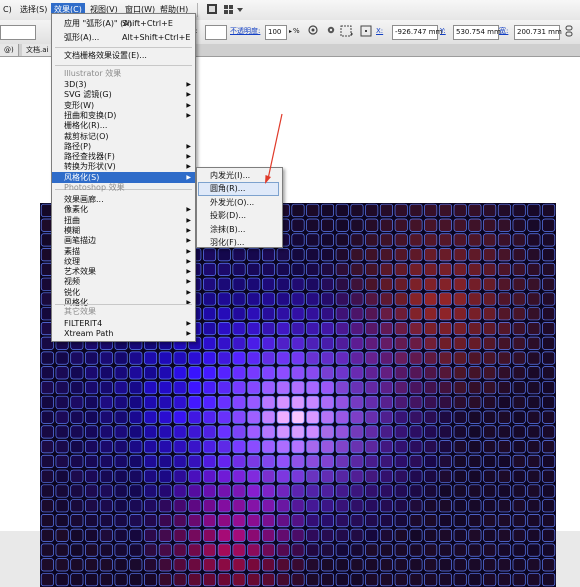 The width and height of the screenshot is (580, 587). Describe the element at coordinates (443, 31) in the screenshot. I see `y-label: Y:` at that location.